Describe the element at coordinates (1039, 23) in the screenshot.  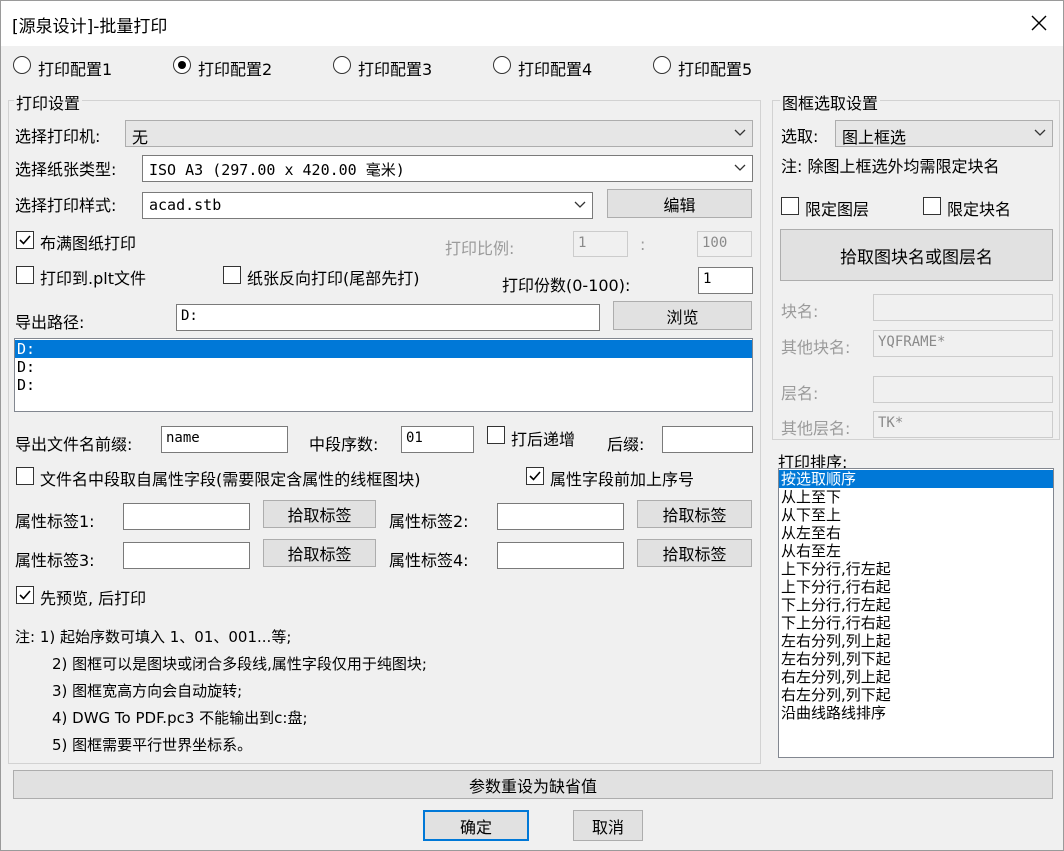
I see `close-icon` at that location.